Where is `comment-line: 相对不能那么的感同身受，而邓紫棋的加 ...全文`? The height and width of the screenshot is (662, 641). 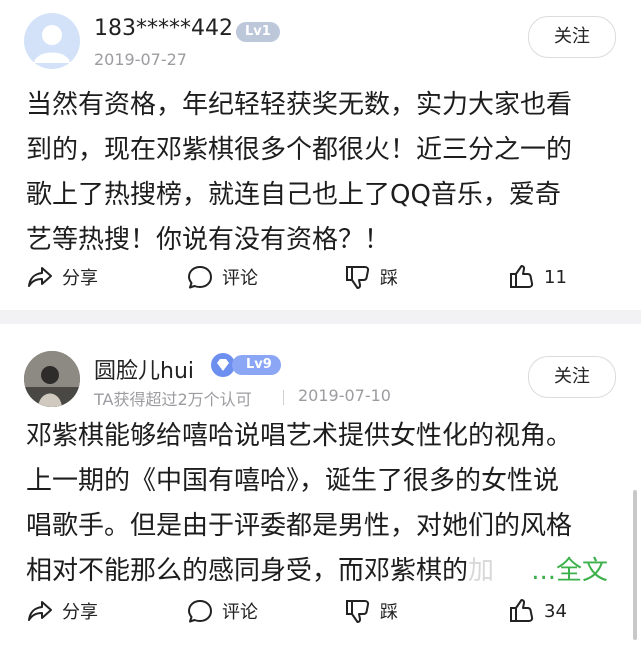 comment-line: 相对不能那么的感同身受，而邓紫棋的加 ...全文 is located at coordinates (321, 571).